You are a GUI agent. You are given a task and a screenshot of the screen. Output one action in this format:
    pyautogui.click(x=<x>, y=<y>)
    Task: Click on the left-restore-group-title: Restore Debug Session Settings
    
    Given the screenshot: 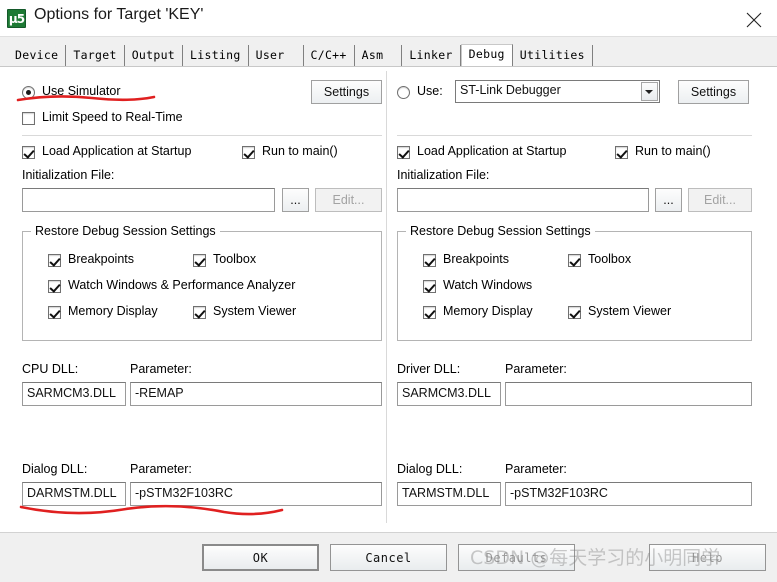 What is the action you would take?
    pyautogui.click(x=125, y=231)
    